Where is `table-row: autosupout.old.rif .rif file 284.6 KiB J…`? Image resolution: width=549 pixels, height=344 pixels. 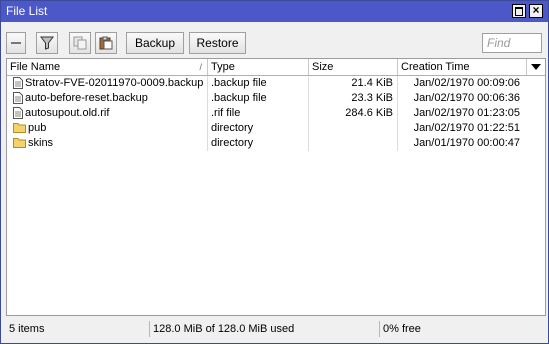
table-row: autosupout.old.rif .rif file 284.6 KiB J… is located at coordinates (276, 113).